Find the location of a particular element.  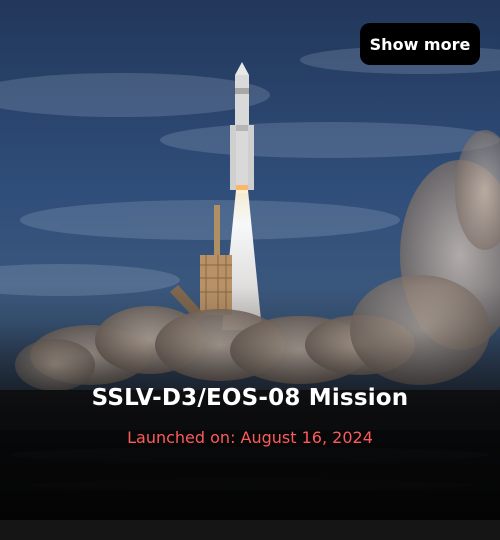

mission-title: SSLV-D3/EOS-08 Mission is located at coordinates (250, 398).